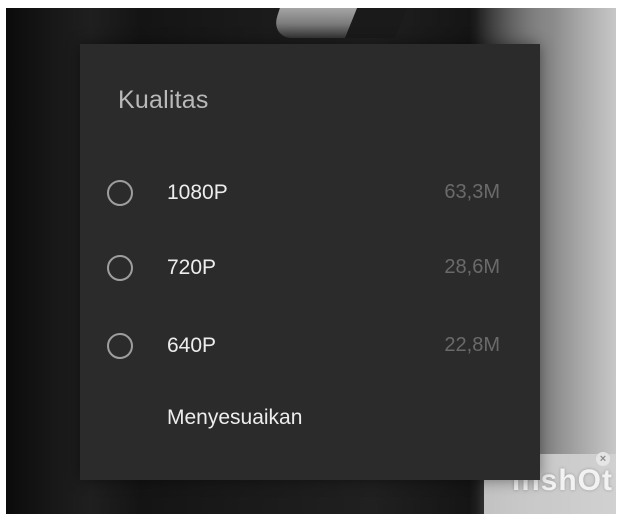 The height and width of the screenshot is (526, 623). I want to click on quality-label: 1080P, so click(197, 192).